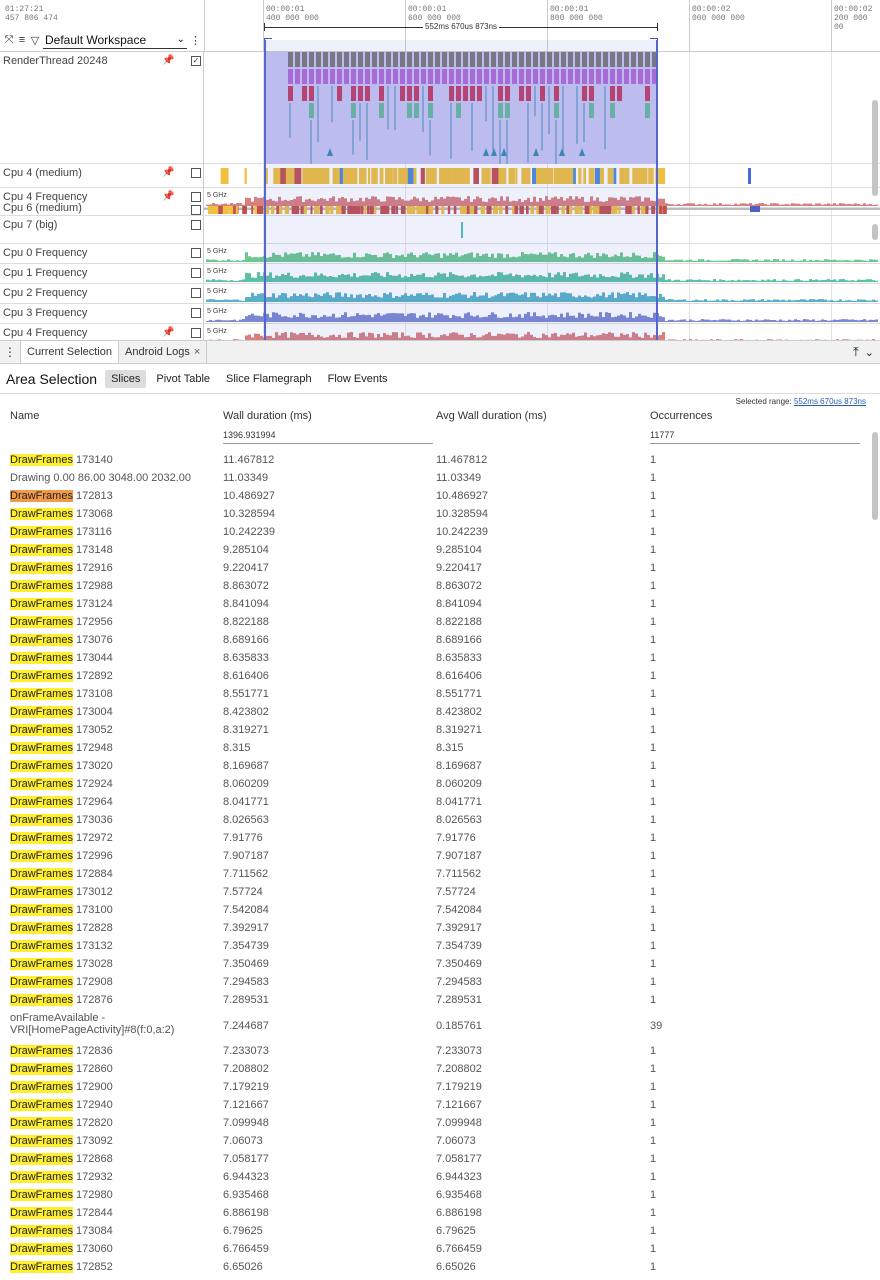  Describe the element at coordinates (163, 352) in the screenshot. I see `tab-android-logs: Android Logs ×` at that location.